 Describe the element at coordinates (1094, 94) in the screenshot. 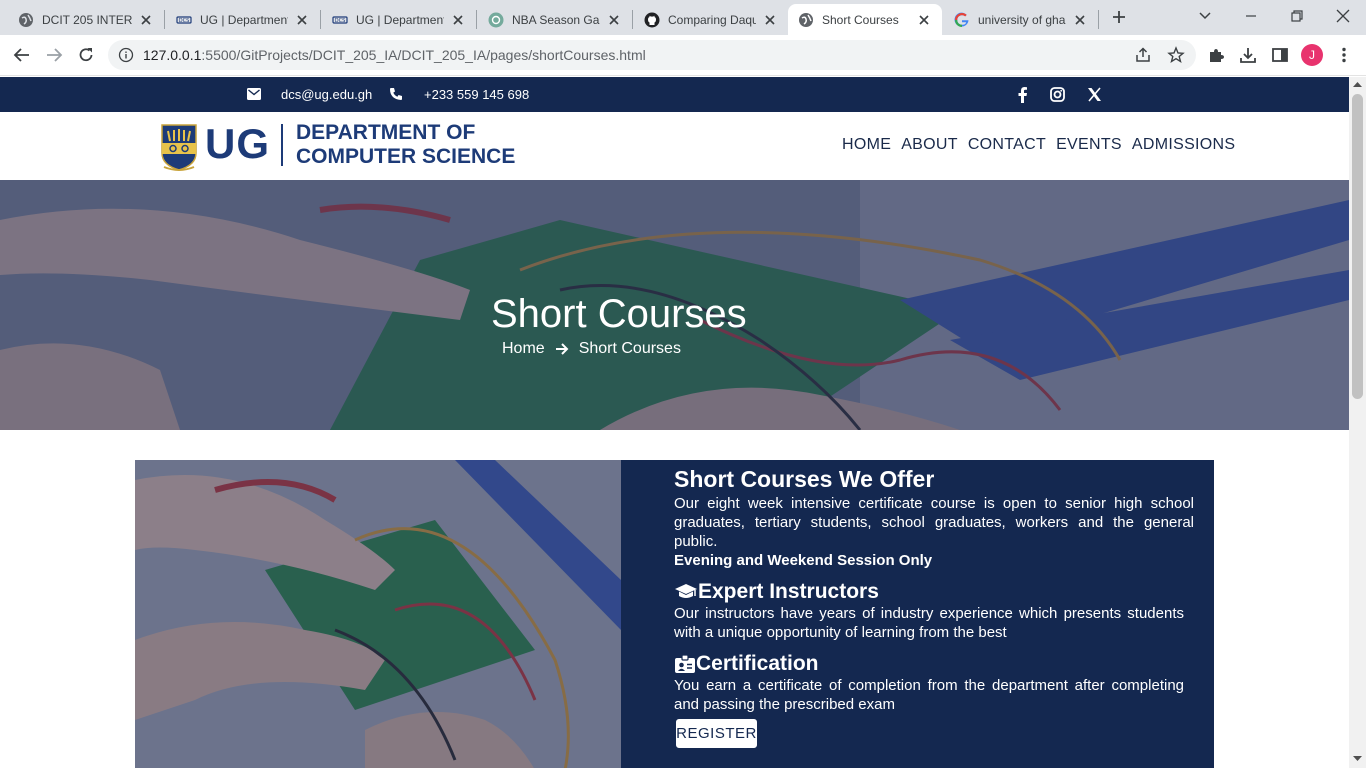

I see `x-twitter-icon` at that location.